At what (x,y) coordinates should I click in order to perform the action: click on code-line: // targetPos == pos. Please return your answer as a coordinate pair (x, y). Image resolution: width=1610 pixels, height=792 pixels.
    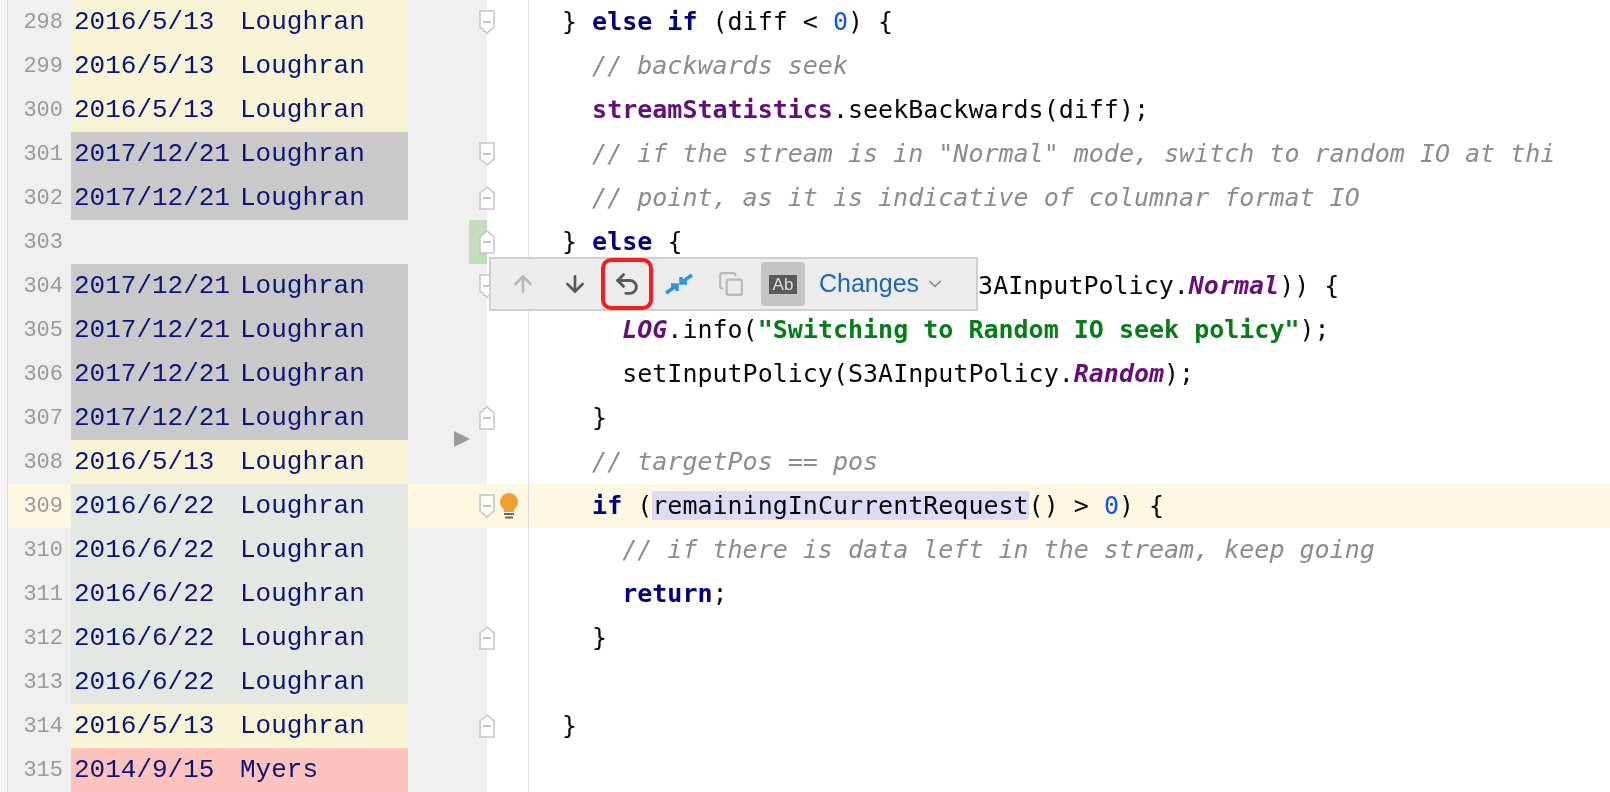
    Looking at the image, I should click on (735, 462).